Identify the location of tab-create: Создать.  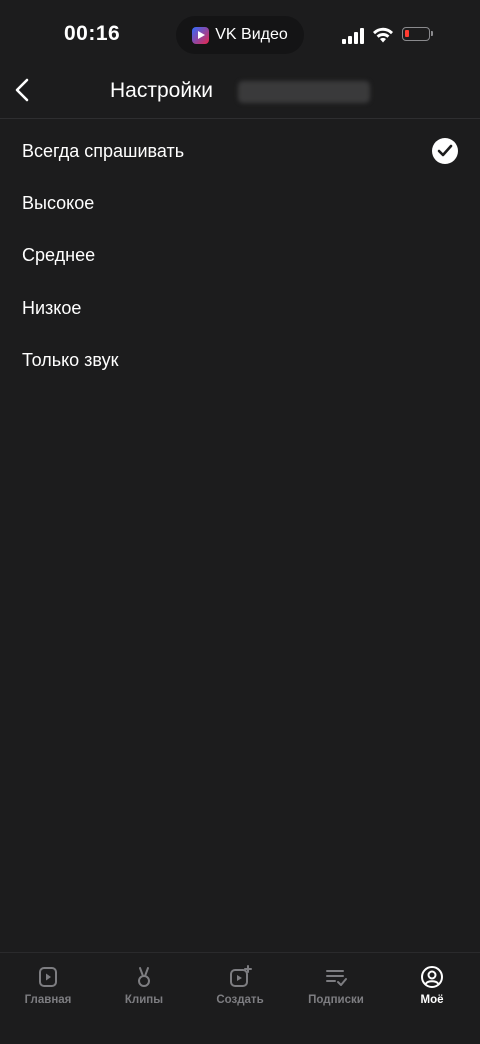
(240, 998).